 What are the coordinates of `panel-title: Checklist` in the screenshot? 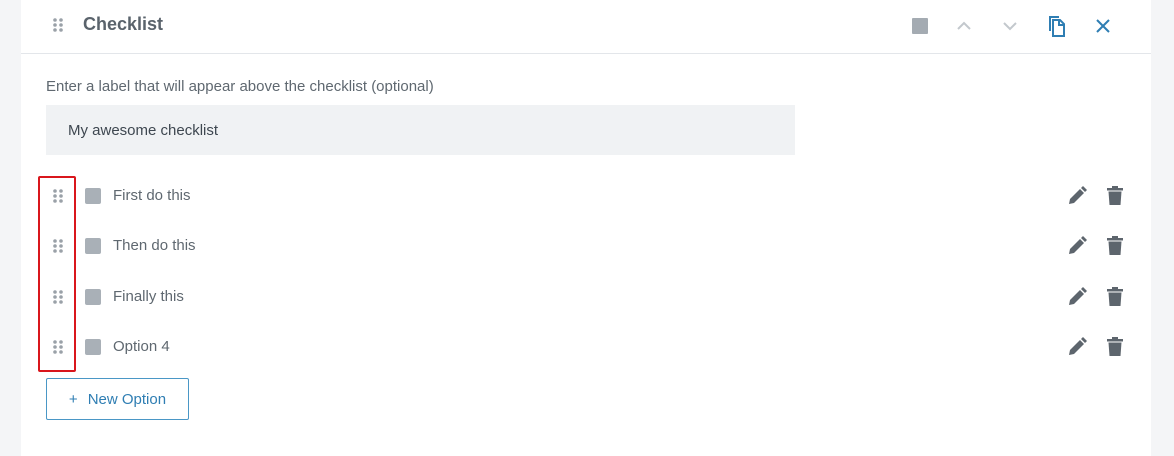 It's located at (123, 24).